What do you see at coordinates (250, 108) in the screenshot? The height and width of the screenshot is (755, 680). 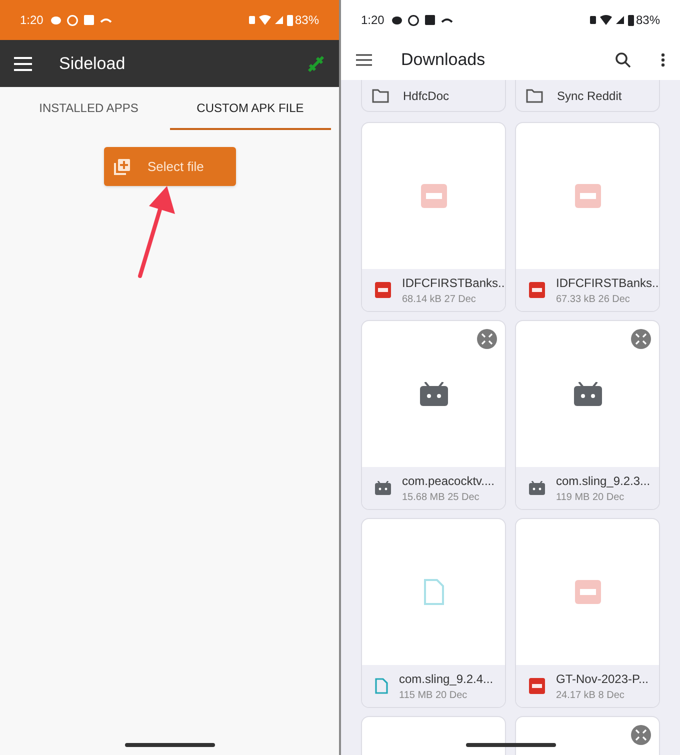 I see `tab: CUSTOM APK FILE` at bounding box center [250, 108].